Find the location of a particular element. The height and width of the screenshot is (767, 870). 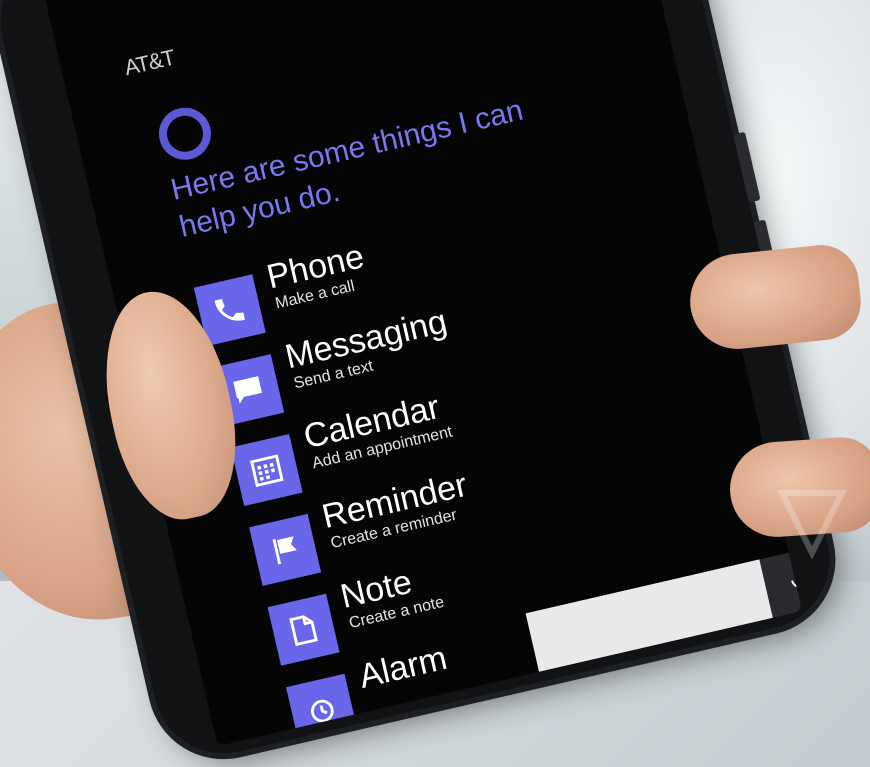

query-input is located at coordinates (649, 615).